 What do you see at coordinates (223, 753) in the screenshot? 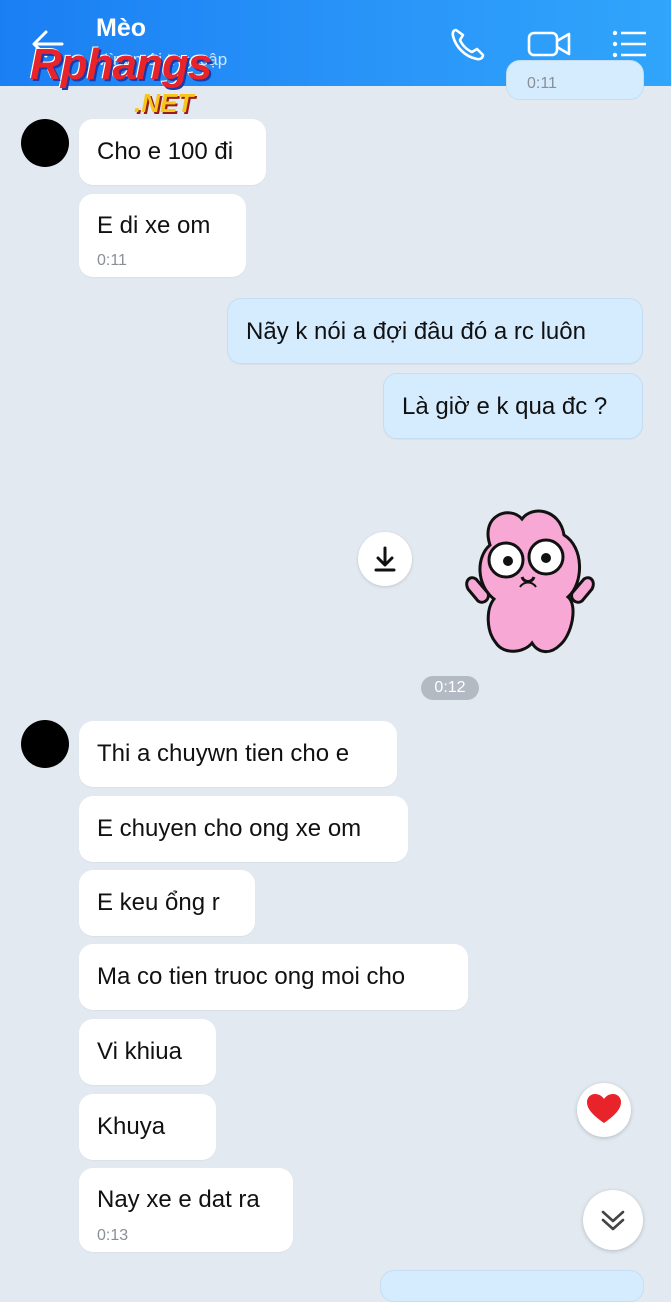
I see `message-text: Thi a chuywn tien cho e` at bounding box center [223, 753].